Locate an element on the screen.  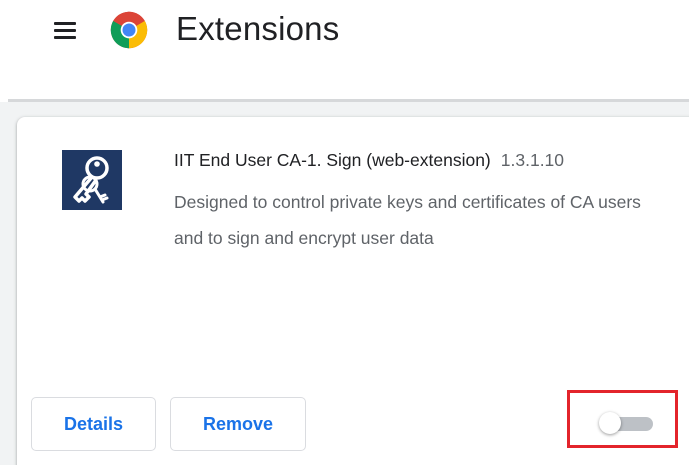
remove-button: Remove is located at coordinates (238, 424).